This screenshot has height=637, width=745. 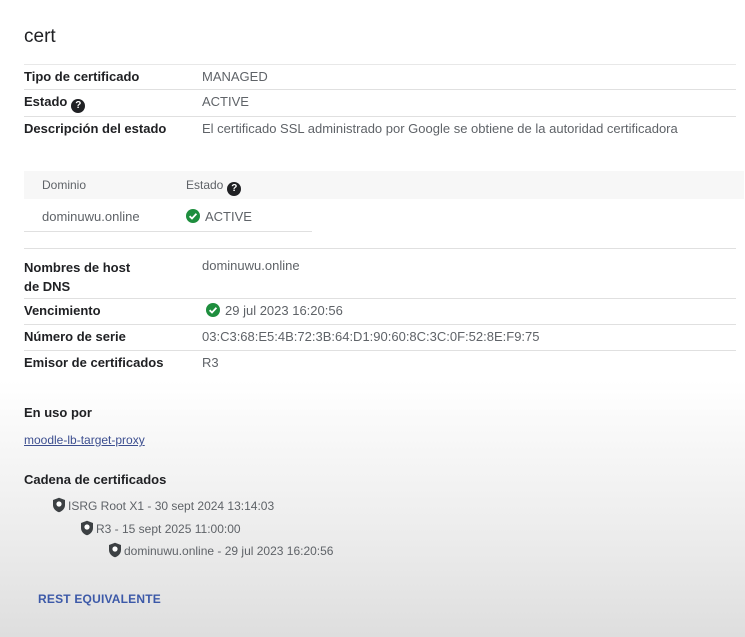 I want to click on table-cell-status: ACTIVE, so click(x=219, y=216).